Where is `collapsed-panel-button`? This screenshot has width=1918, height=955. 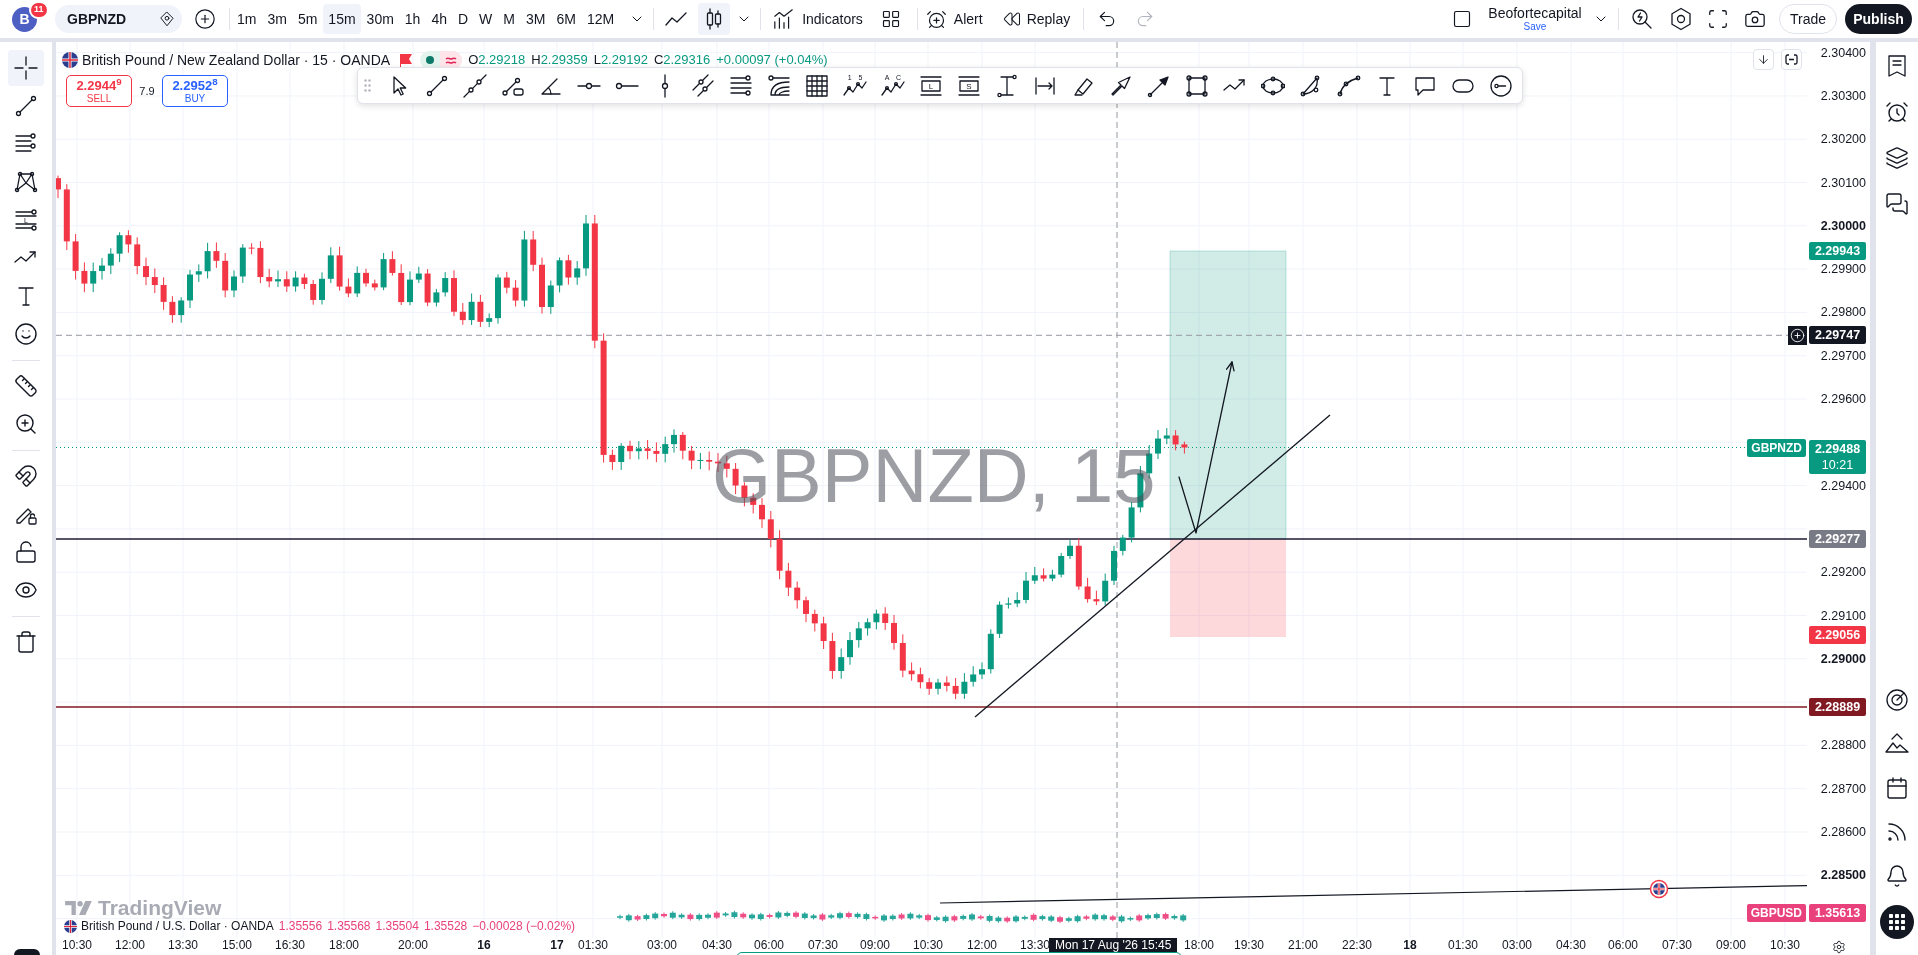
collapsed-panel-button is located at coordinates (27, 952).